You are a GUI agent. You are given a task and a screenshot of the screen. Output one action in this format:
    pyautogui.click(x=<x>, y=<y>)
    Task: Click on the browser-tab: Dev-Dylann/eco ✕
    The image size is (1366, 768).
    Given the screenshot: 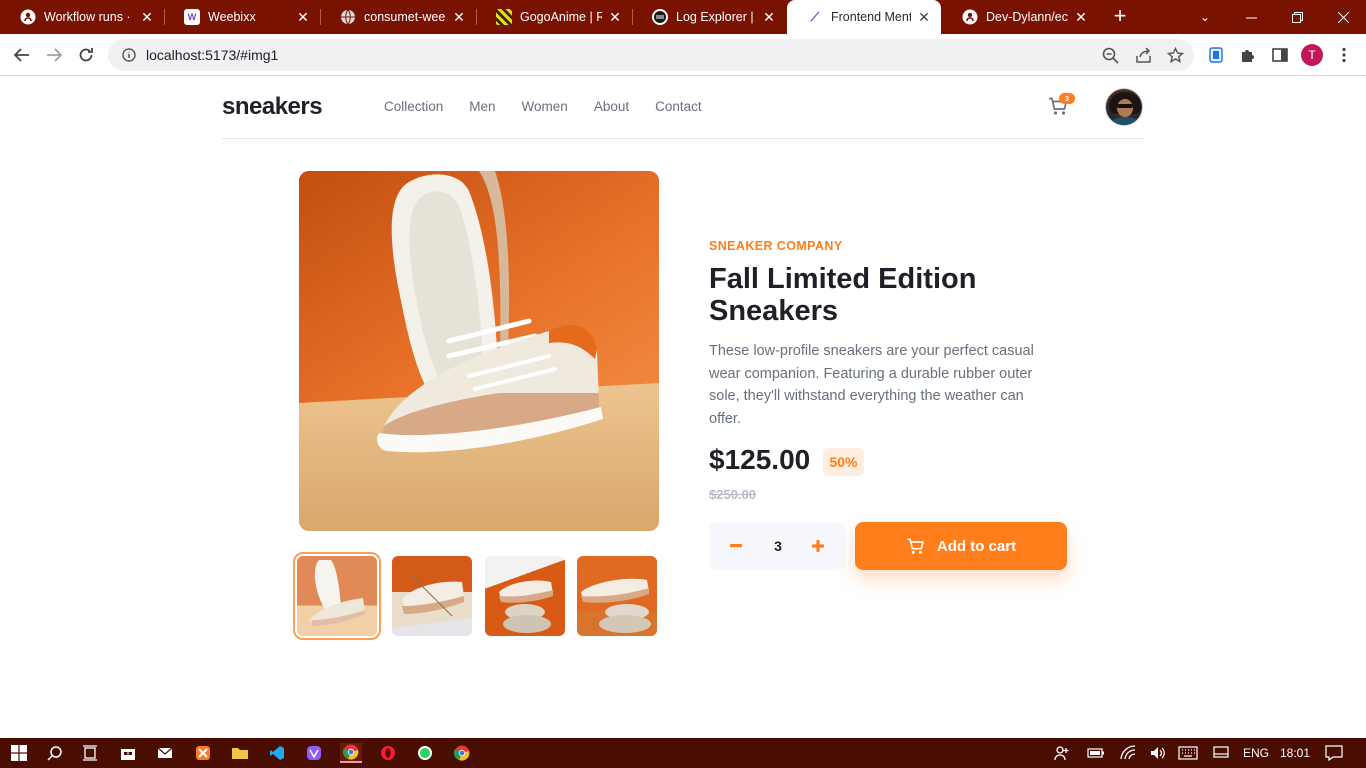 What is the action you would take?
    pyautogui.click(x=1020, y=17)
    